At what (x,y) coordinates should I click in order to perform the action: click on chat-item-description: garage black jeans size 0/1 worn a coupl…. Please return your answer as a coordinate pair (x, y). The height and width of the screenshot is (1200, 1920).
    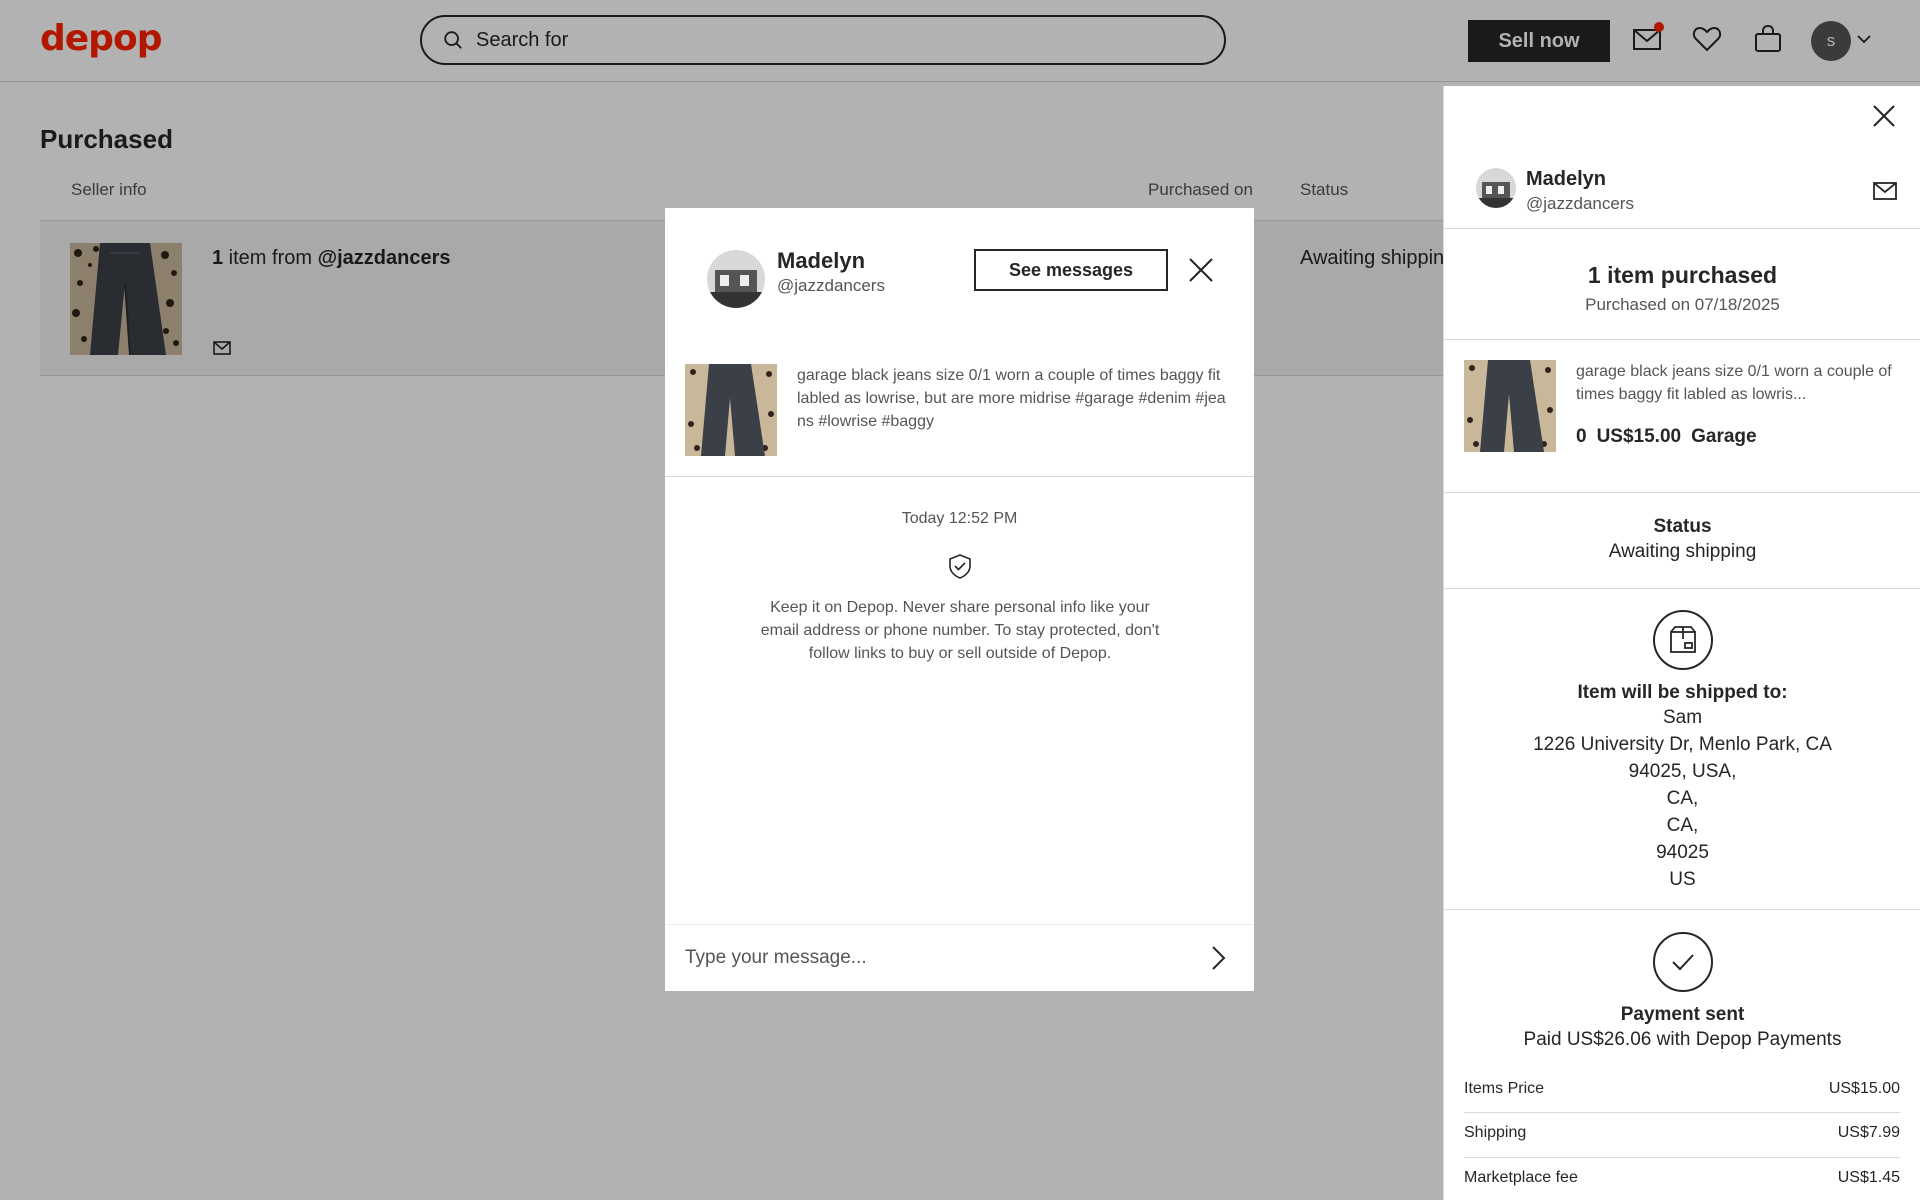
    Looking at the image, I should click on (1011, 398).